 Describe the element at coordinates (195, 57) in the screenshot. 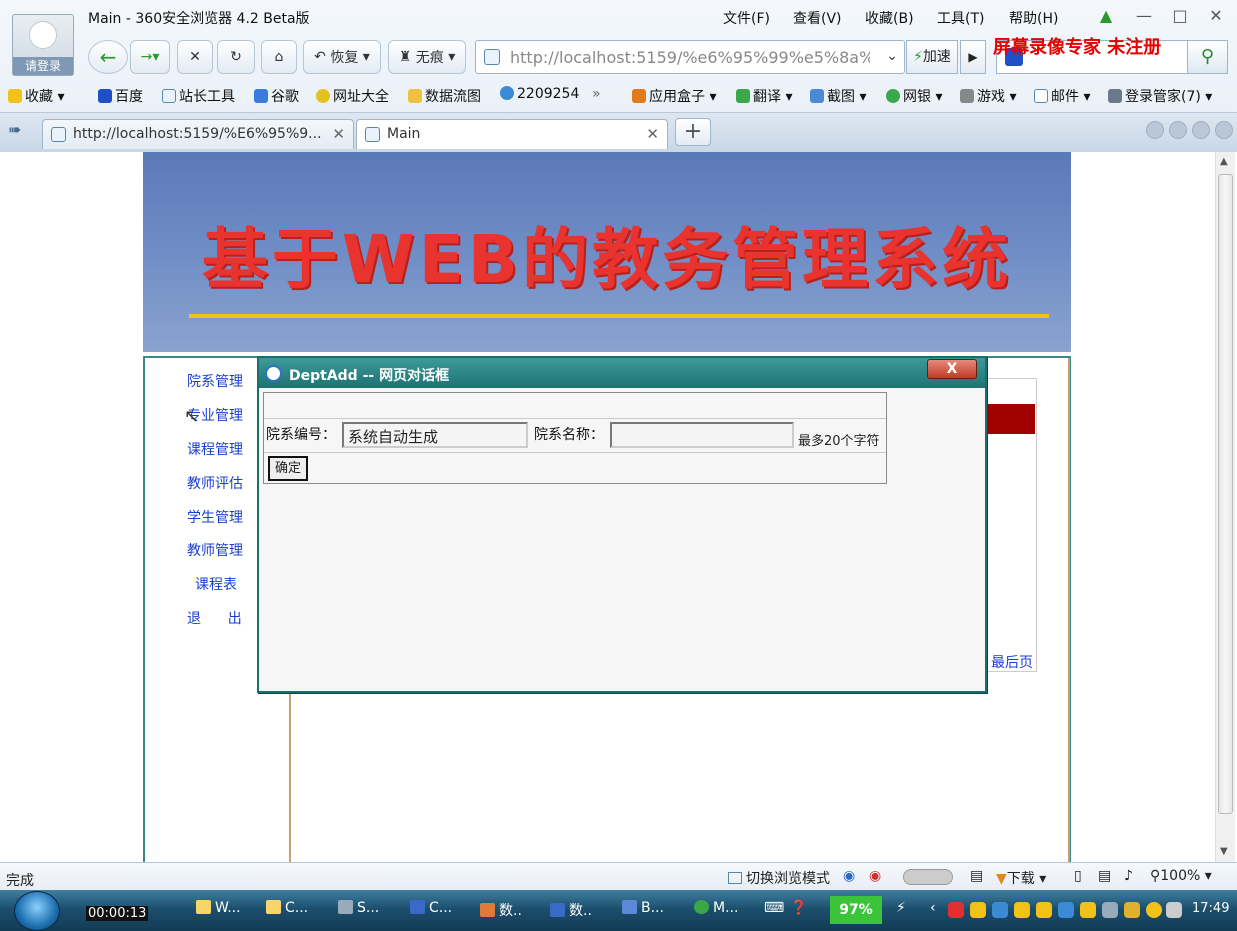

I see `stop-icon: ✕` at that location.